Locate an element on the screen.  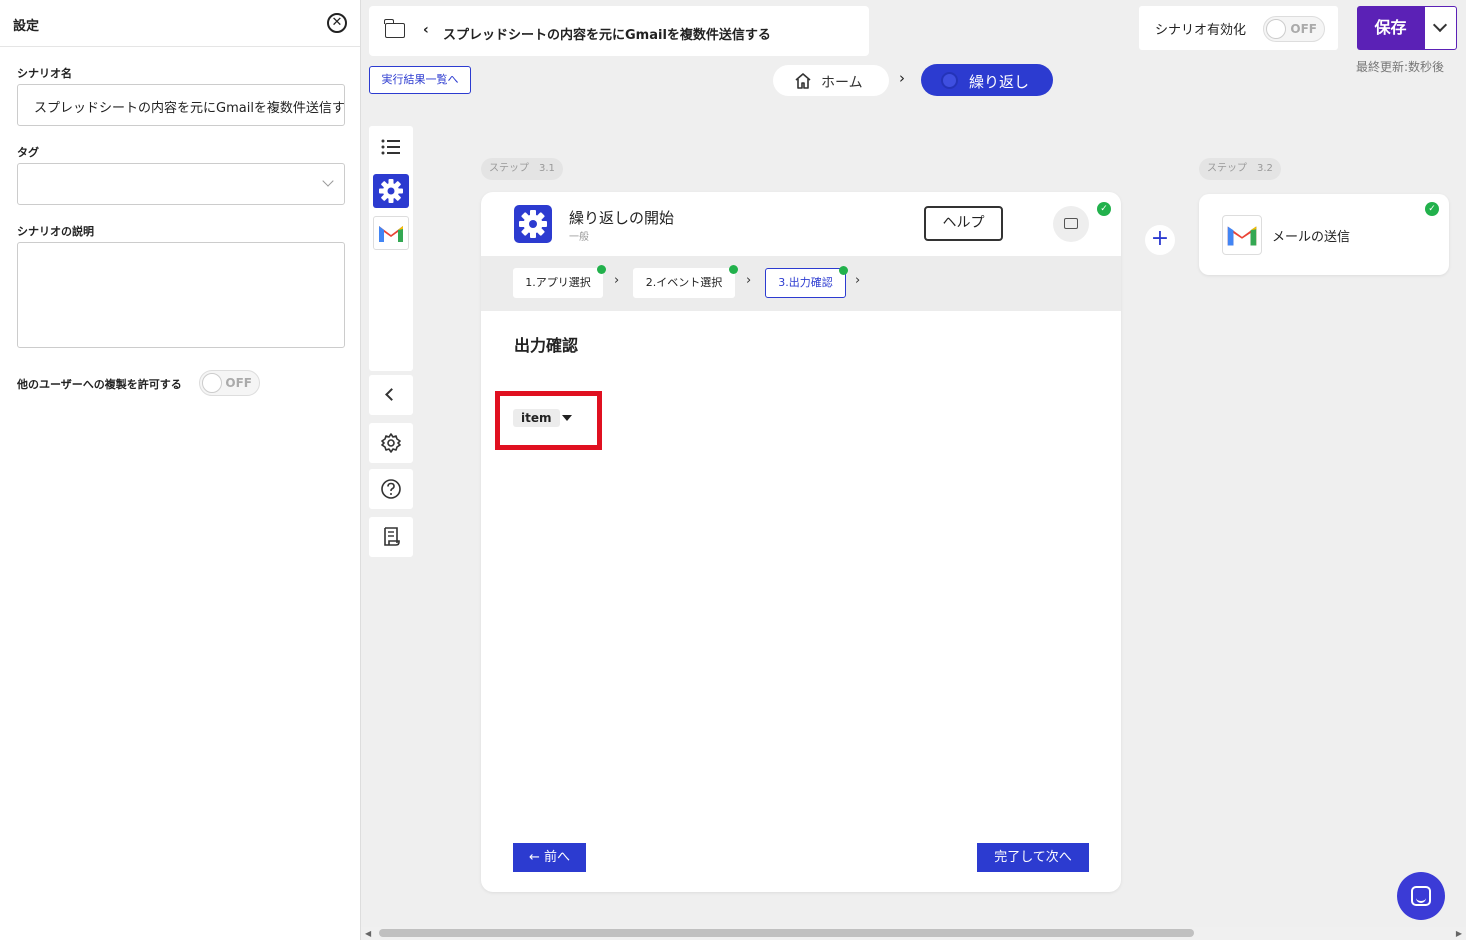
chat-button is located at coordinates (1421, 896).